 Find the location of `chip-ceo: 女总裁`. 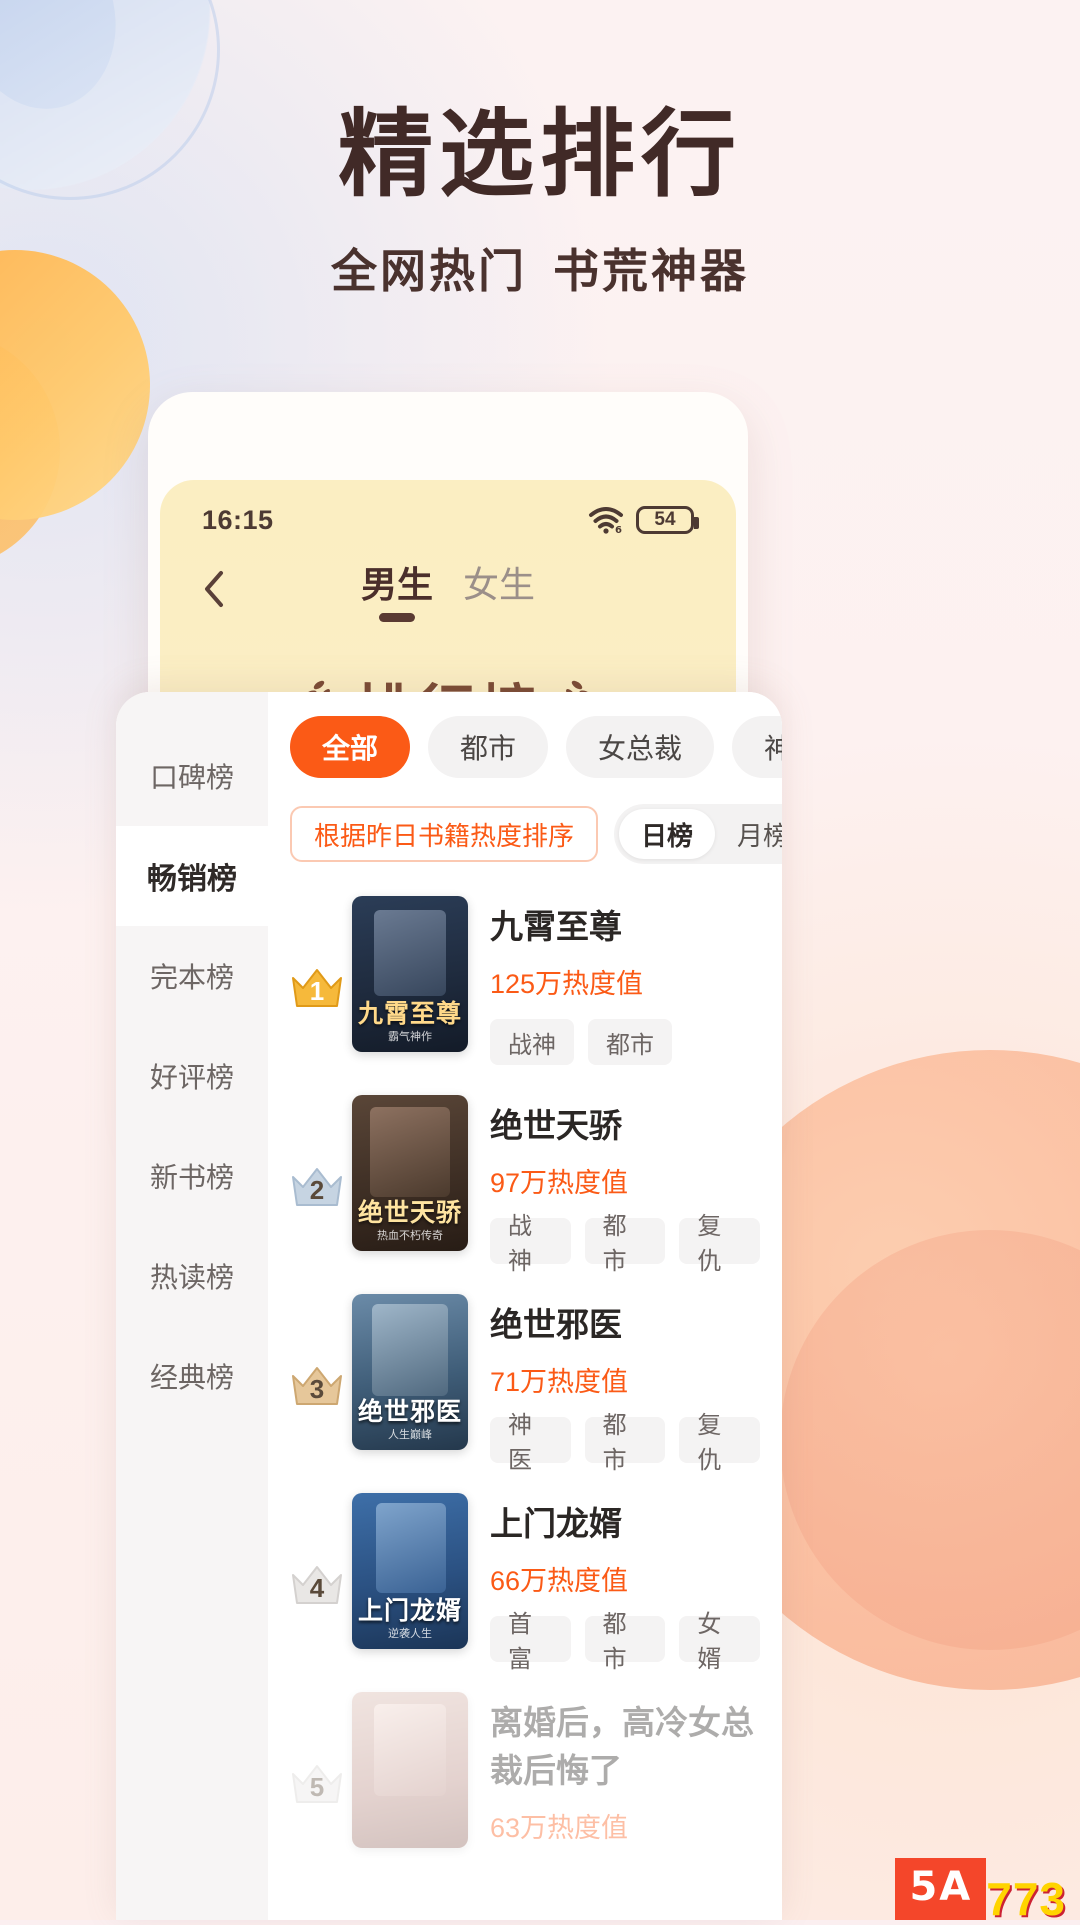

chip-ceo: 女总裁 is located at coordinates (640, 747).